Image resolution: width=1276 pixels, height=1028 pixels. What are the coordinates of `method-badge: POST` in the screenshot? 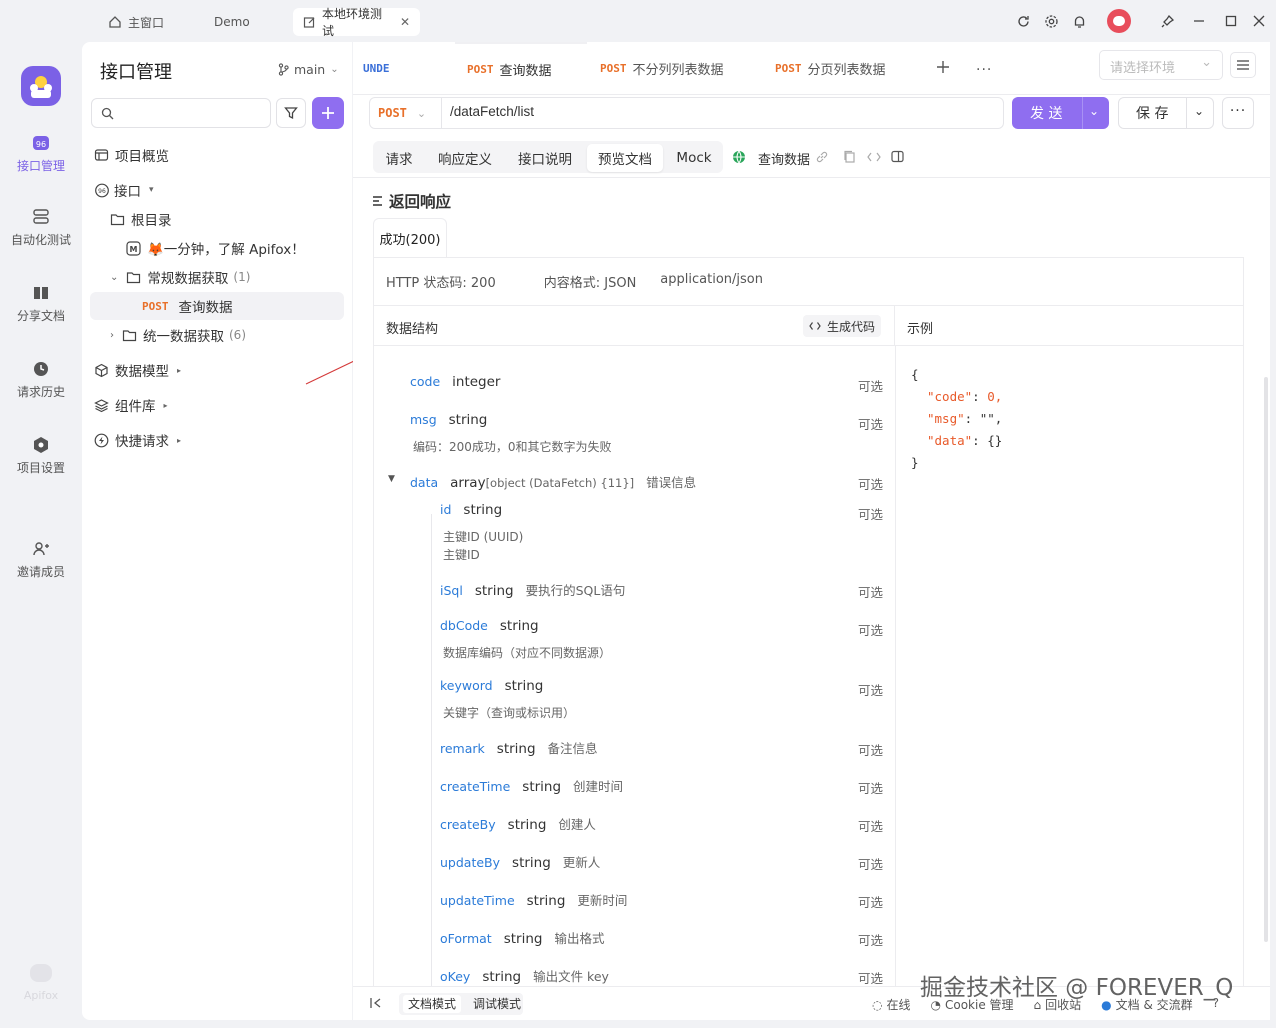 It's located at (613, 68).